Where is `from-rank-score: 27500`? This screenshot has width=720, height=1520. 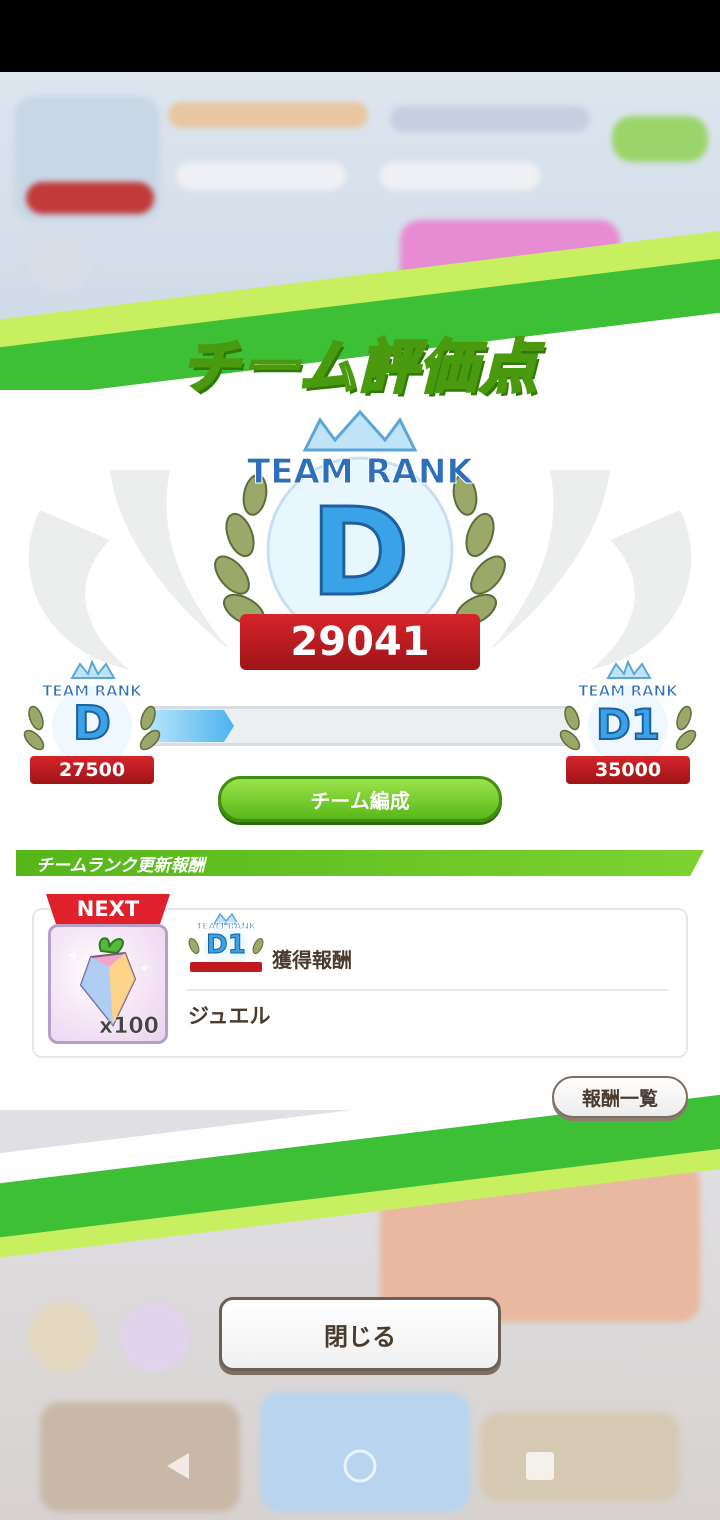 from-rank-score: 27500 is located at coordinates (92, 770).